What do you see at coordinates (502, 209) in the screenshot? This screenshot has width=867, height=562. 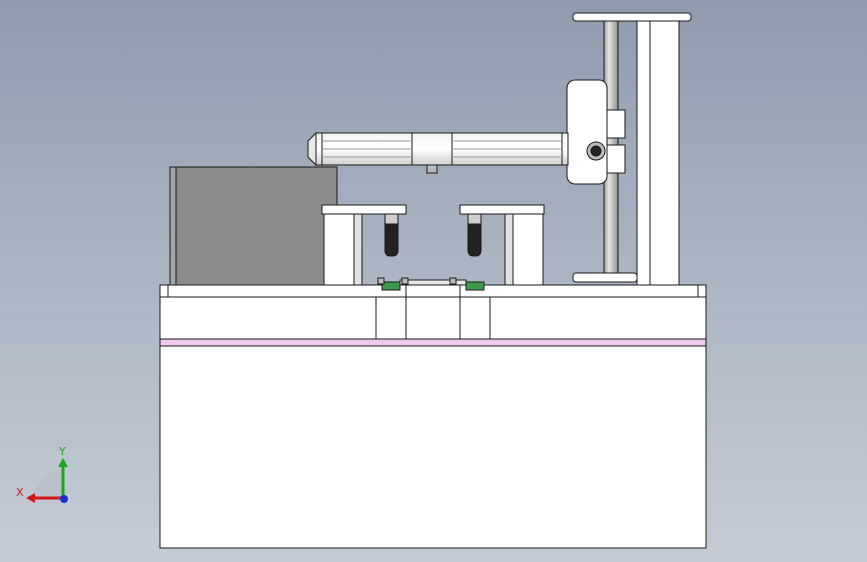 I see `right-bracket-top` at bounding box center [502, 209].